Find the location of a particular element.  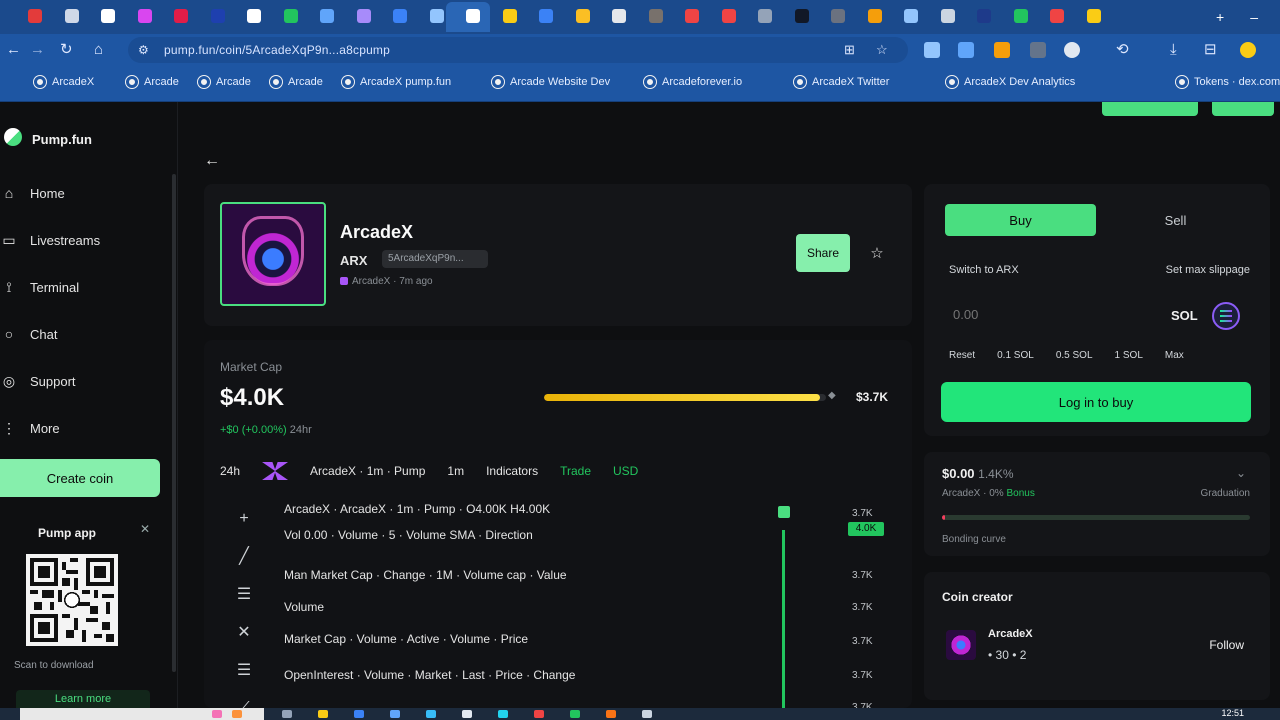

creator-name: ArcadeX is located at coordinates (1010, 634).